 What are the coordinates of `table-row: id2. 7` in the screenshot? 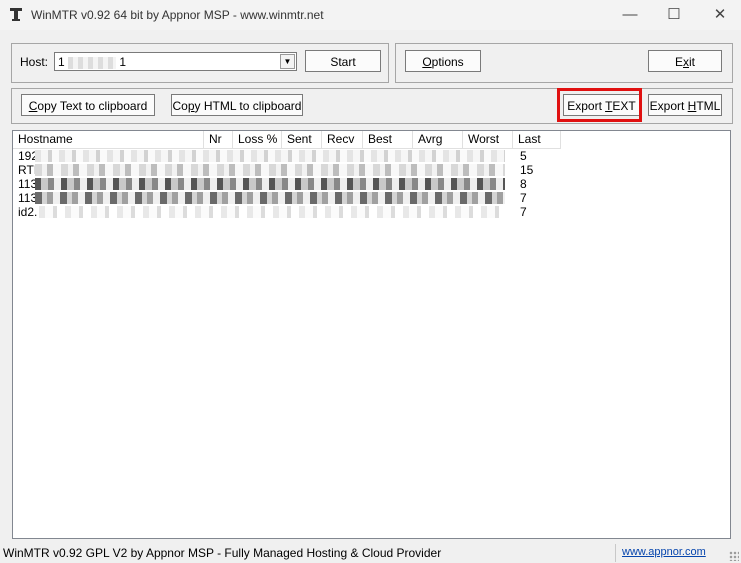 It's located at (371, 212).